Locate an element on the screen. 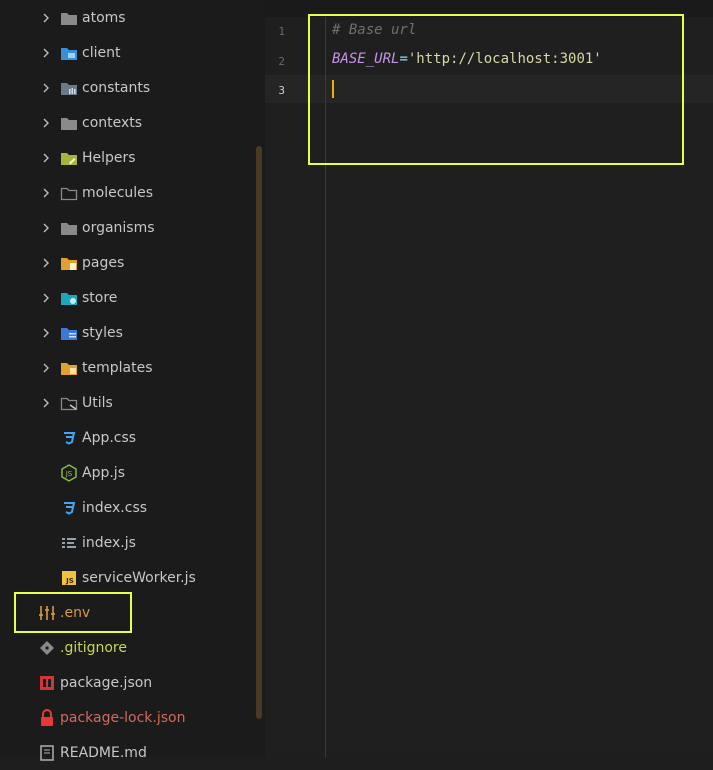  folder-label: atoms is located at coordinates (104, 17).